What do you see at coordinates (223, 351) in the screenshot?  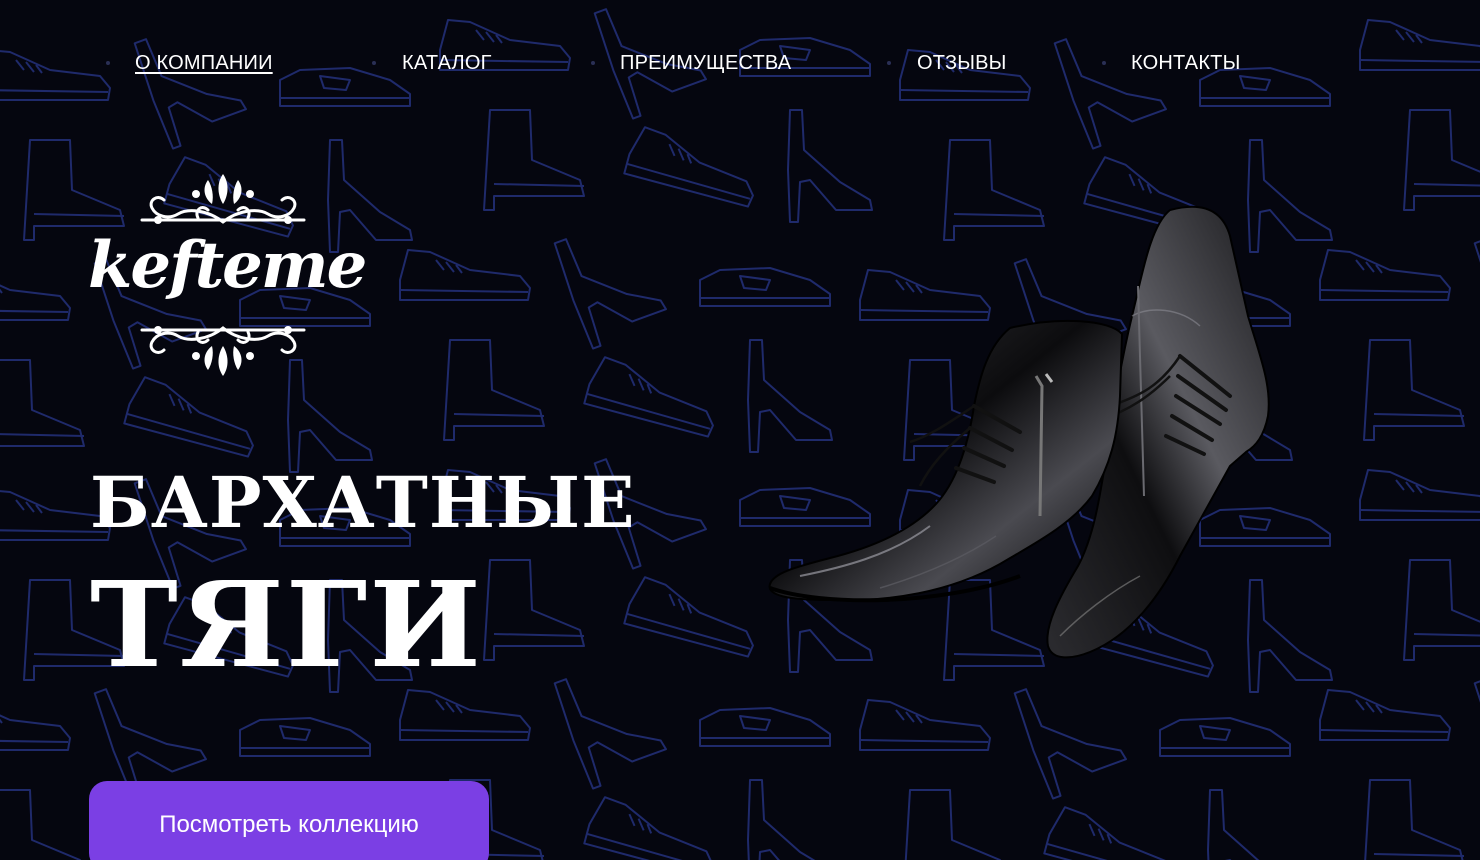 I see `flourish-bottom-icon` at bounding box center [223, 351].